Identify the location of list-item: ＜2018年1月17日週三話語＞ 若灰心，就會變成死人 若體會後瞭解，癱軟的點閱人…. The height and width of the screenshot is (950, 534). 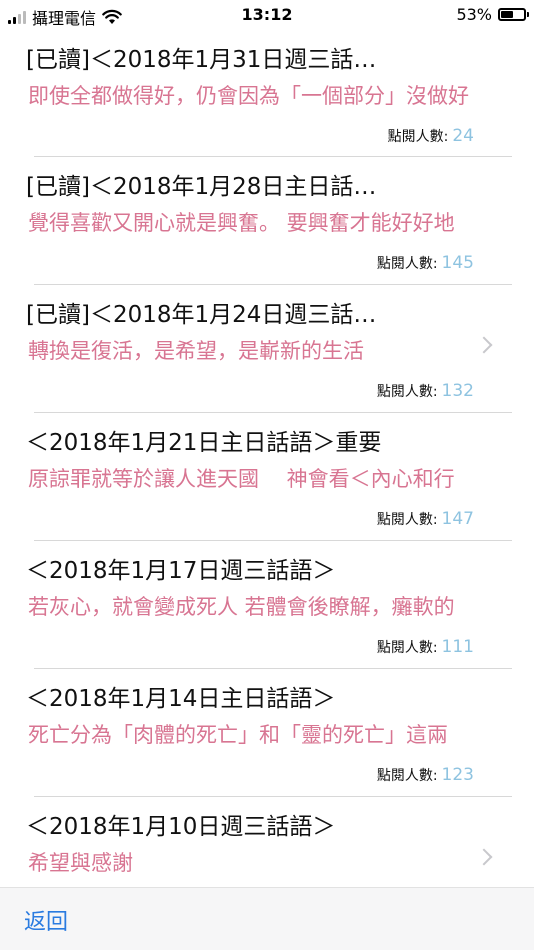
(267, 605).